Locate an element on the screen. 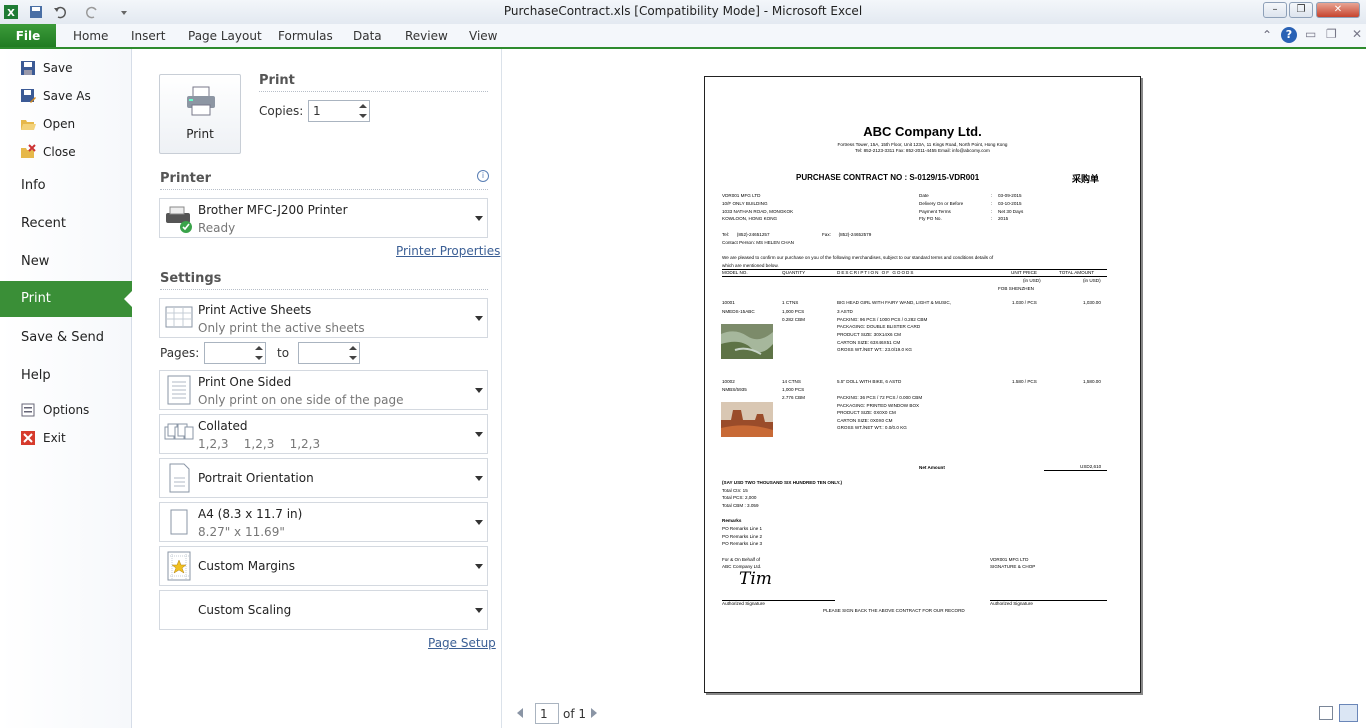 This screenshot has width=1366, height=728. info-label: Payment Terms is located at coordinates (935, 211).